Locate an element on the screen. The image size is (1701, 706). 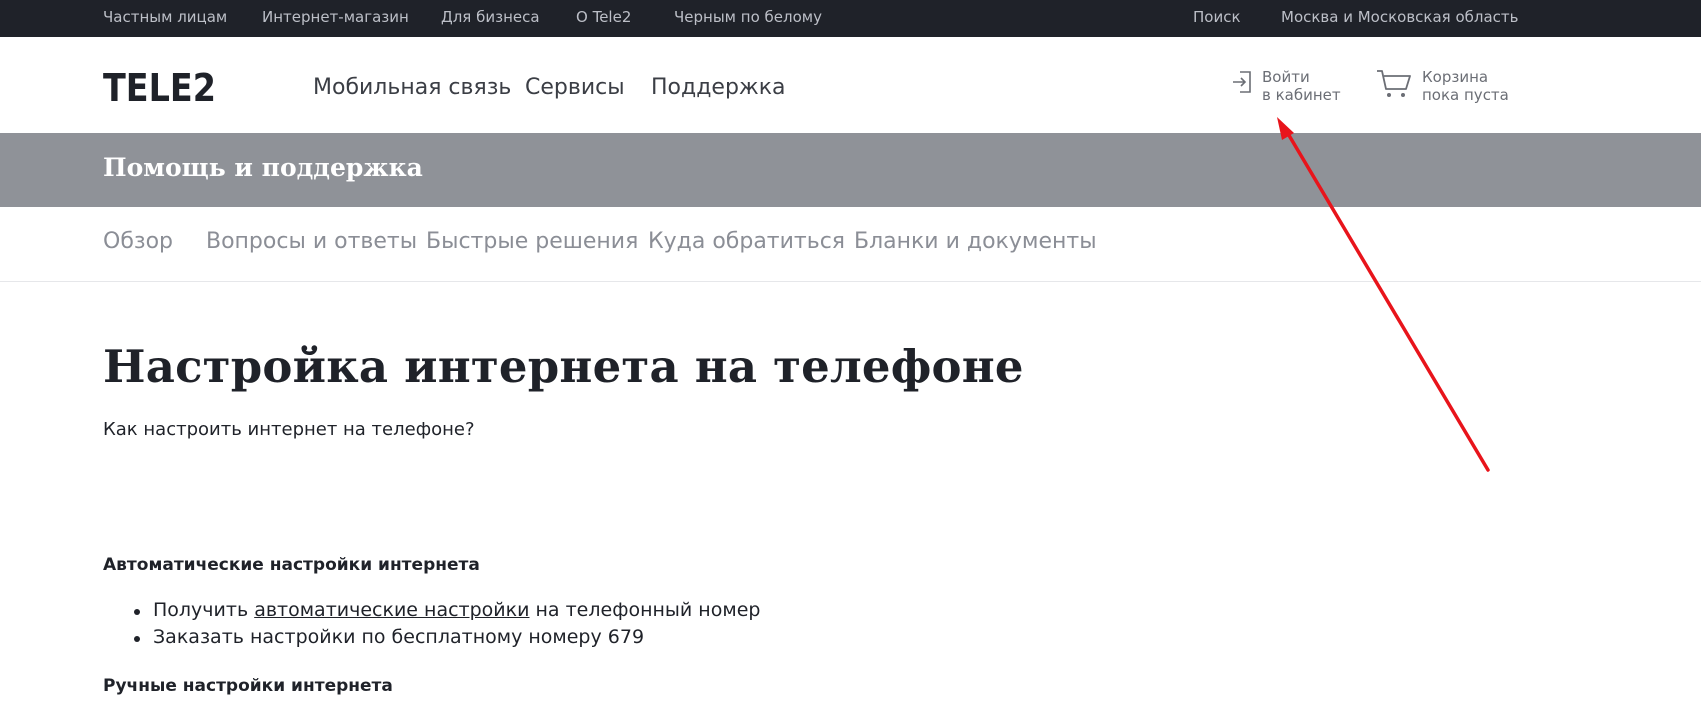
topbar-link-private: Частным лицам is located at coordinates (165, 17).